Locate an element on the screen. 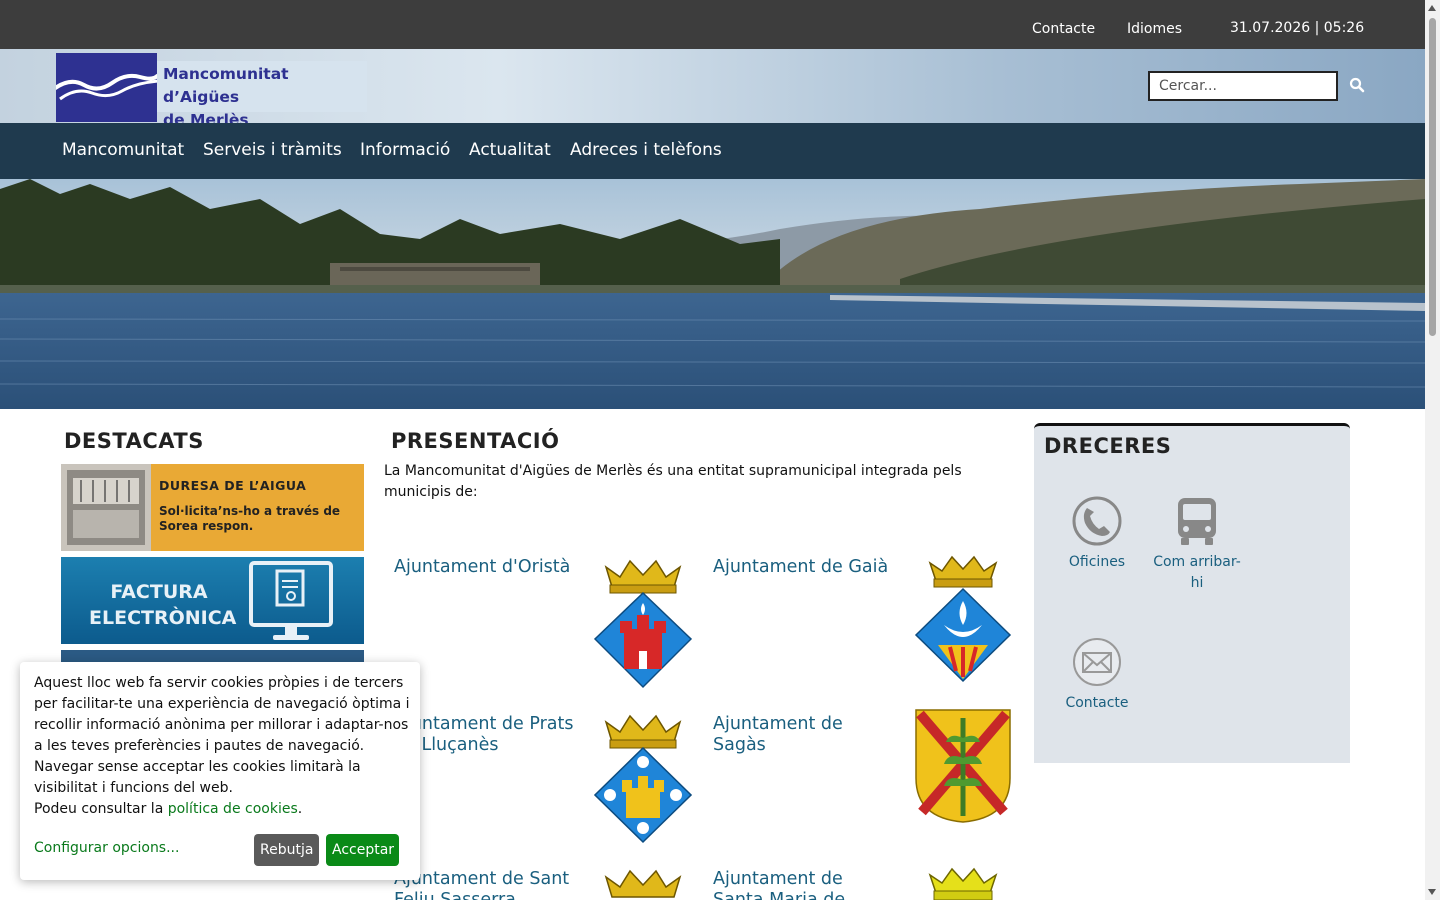 The height and width of the screenshot is (900, 1440). search-button is located at coordinates (1357, 86).